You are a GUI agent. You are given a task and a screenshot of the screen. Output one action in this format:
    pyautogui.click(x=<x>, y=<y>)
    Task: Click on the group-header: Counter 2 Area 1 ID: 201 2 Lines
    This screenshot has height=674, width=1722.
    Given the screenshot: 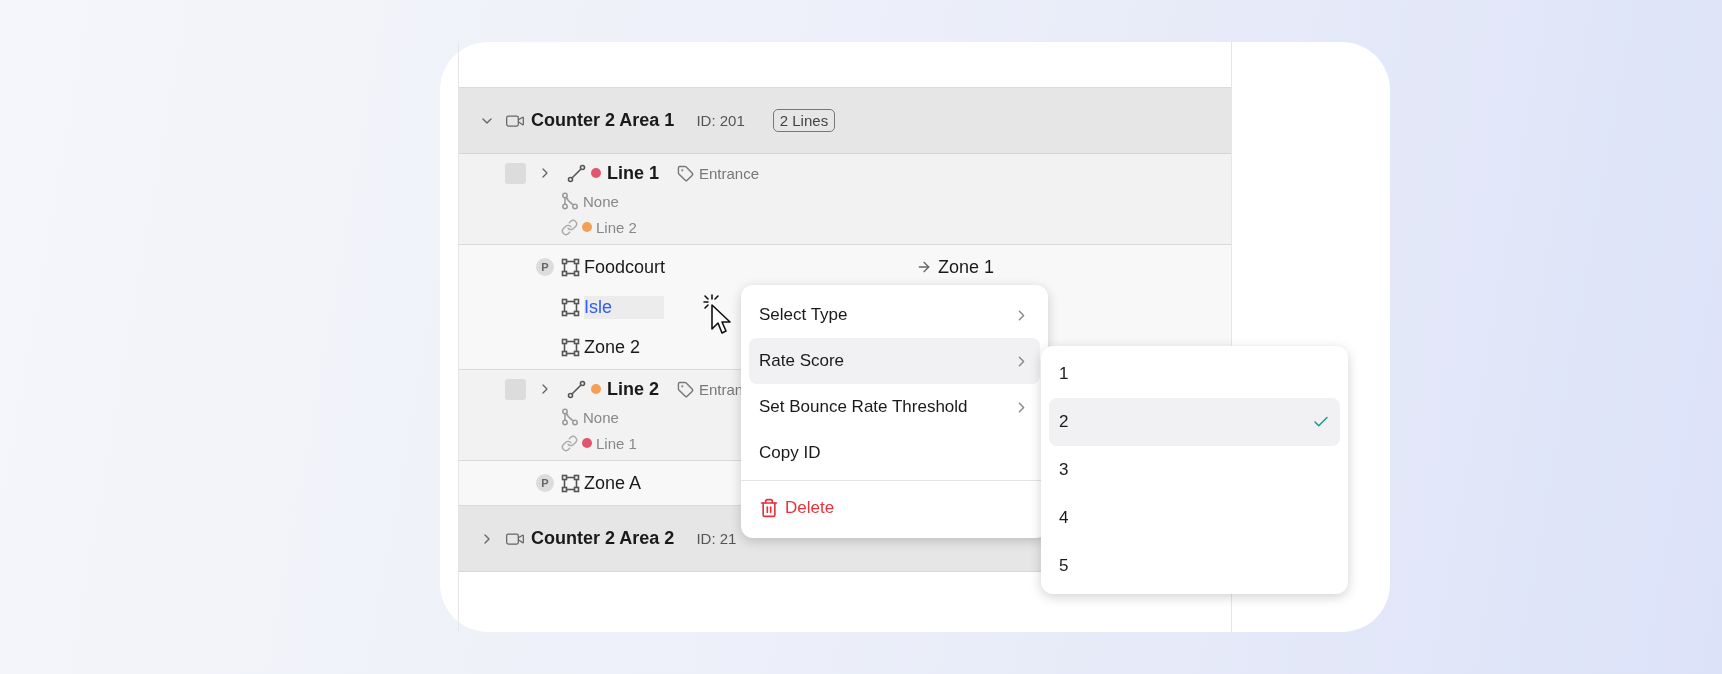 What is the action you would take?
    pyautogui.click(x=845, y=121)
    